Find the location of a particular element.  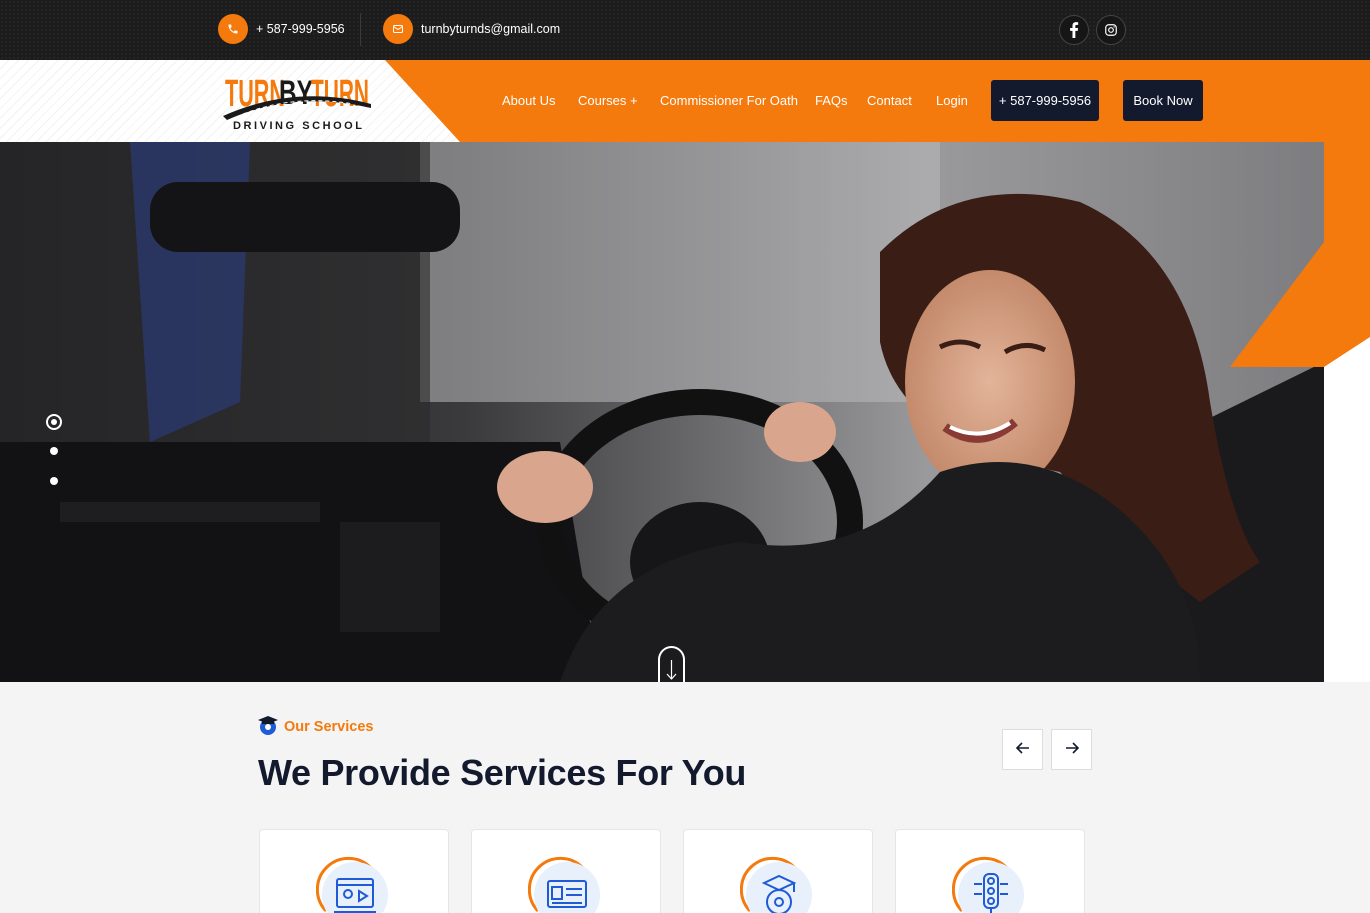

header-phone-button: + 587-999-5956 is located at coordinates (1045, 100).